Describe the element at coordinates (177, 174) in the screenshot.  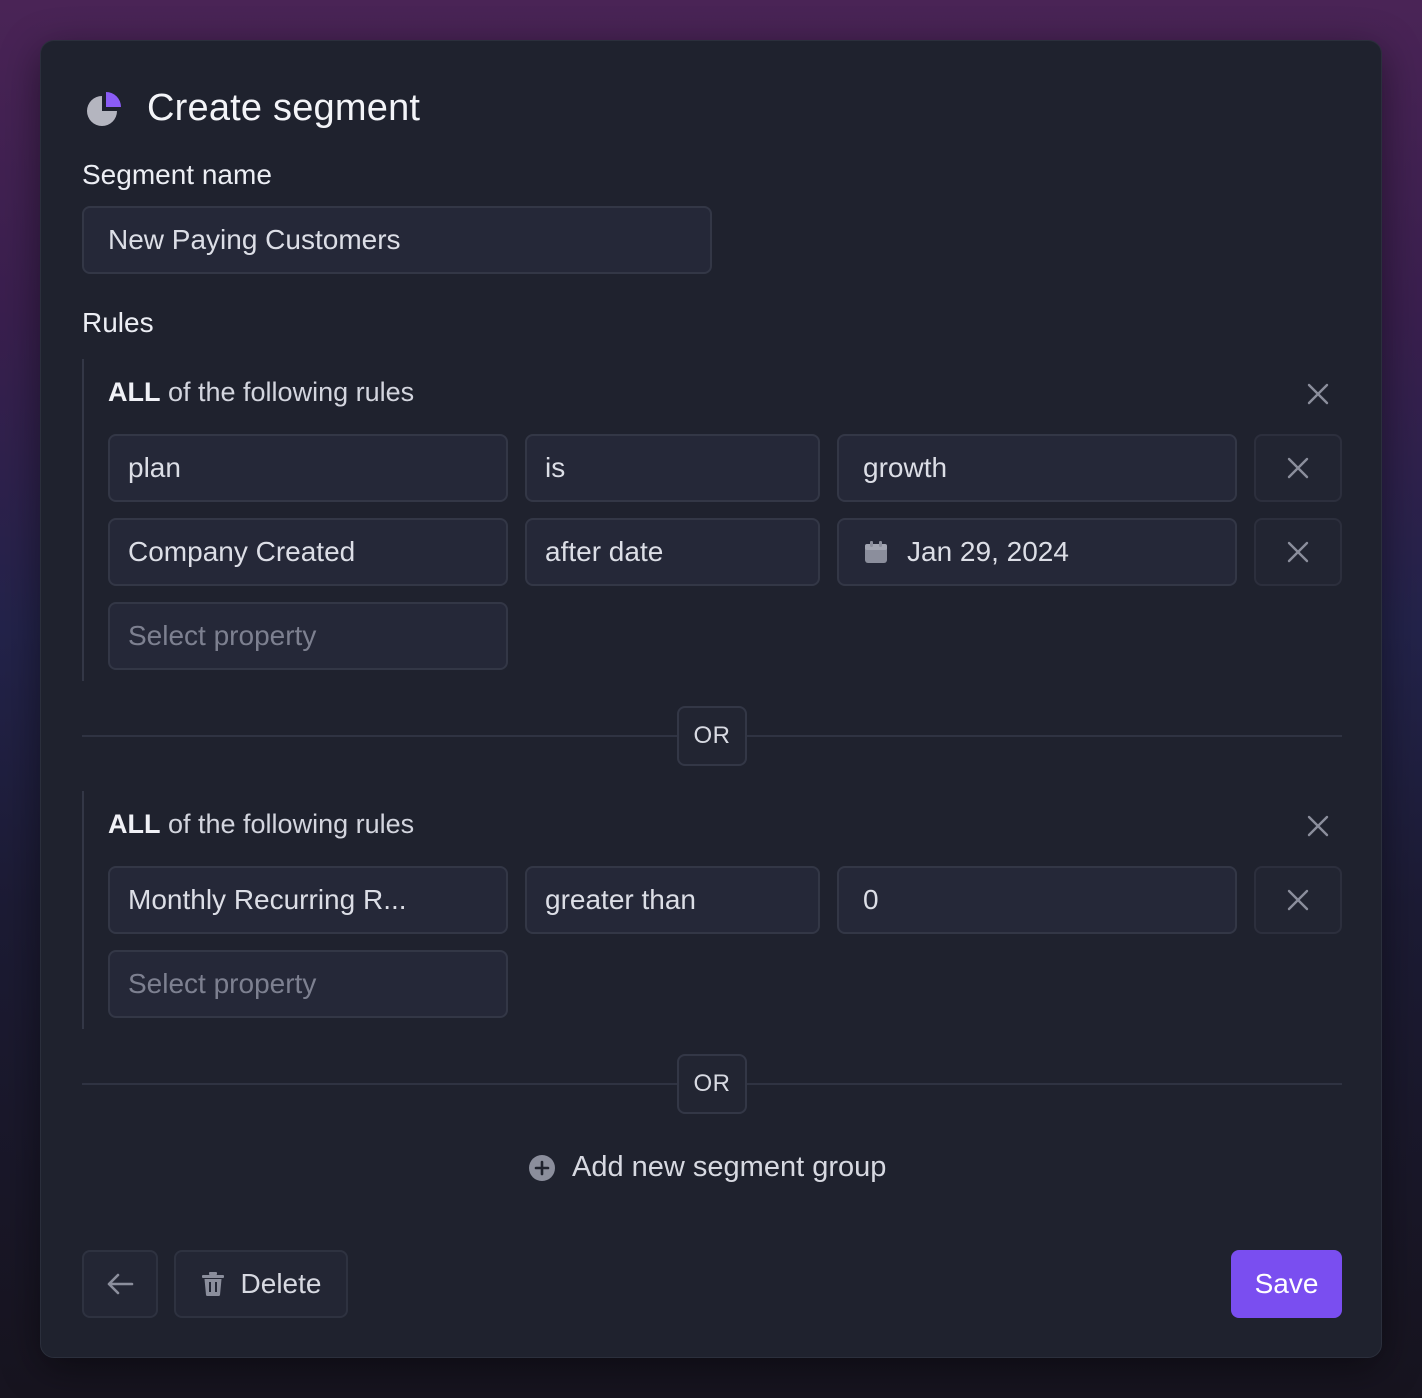
I see `segment-name-label: Segment name` at that location.